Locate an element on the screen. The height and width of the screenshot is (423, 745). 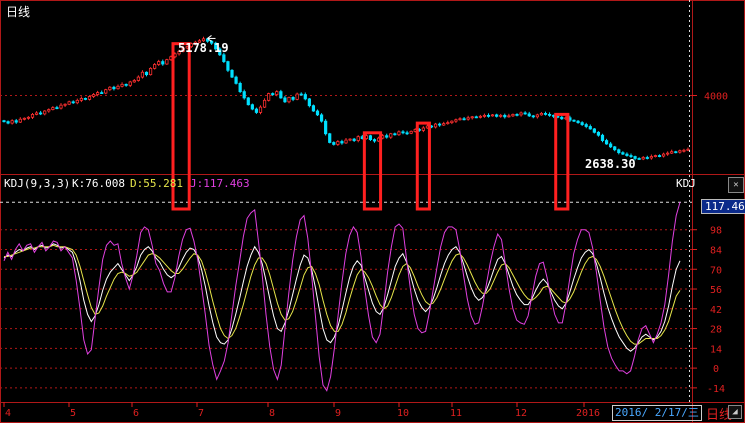
kdj-tick-label: 70 is located at coordinates (716, 270).